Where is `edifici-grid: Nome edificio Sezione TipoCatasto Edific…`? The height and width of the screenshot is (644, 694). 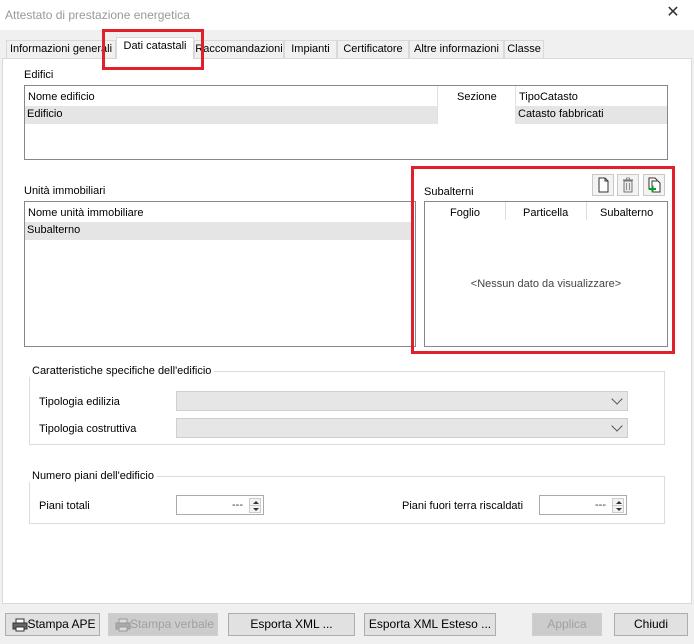
edifici-grid: Nome edificio Sezione TipoCatasto Edific… is located at coordinates (346, 122).